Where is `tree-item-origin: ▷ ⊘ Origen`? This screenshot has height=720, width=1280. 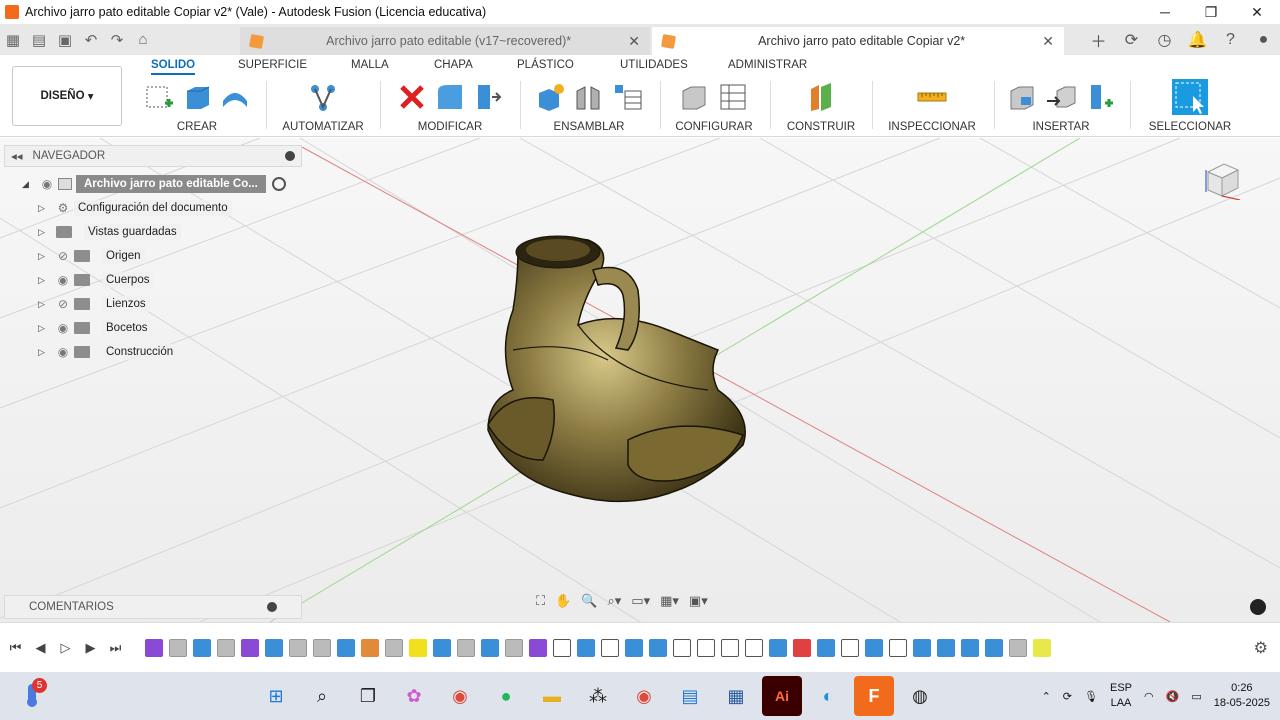
tree-item-origin: ▷ ⊘ Origen is located at coordinates (91, 256).